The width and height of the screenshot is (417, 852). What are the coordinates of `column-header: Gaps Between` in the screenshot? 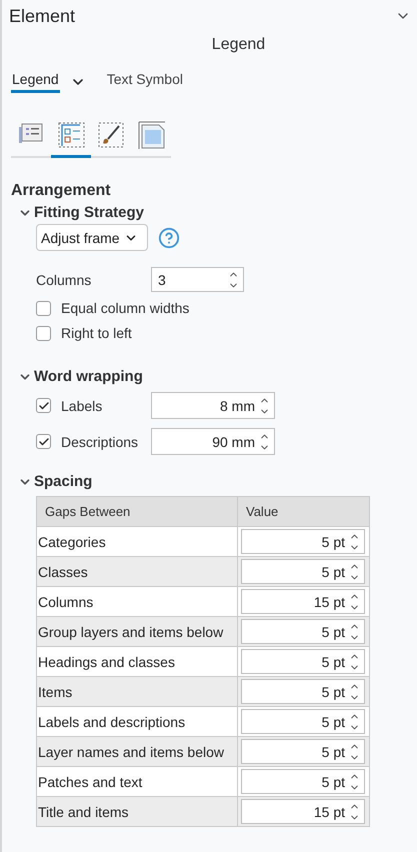 It's located at (137, 511).